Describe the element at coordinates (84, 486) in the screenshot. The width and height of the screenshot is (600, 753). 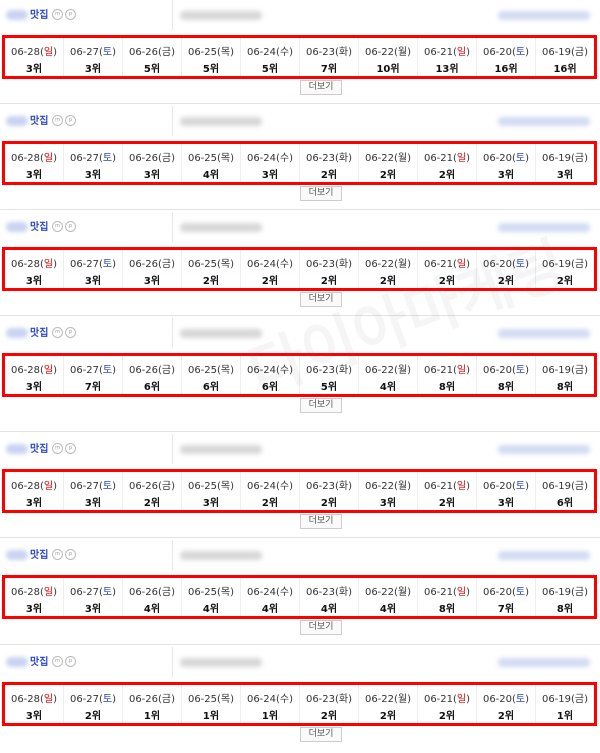
I see `date-value: 06-27` at that location.